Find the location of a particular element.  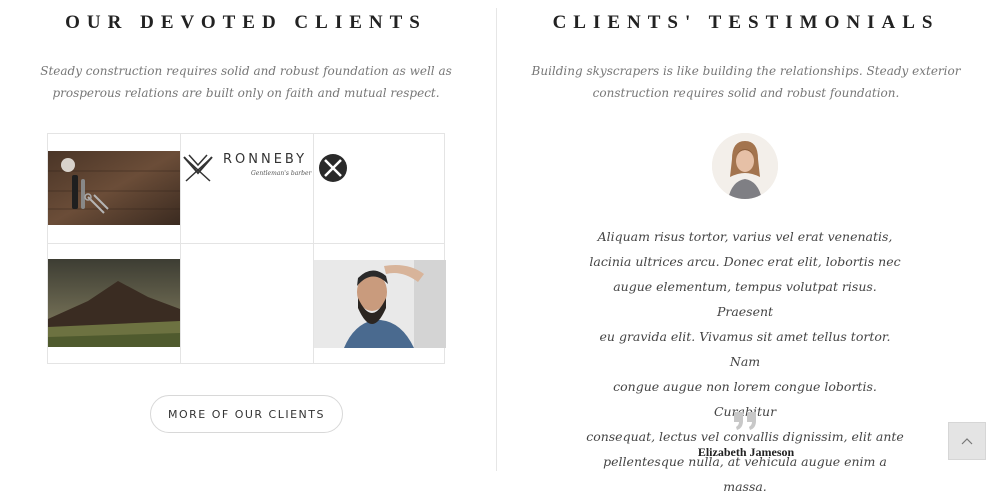

x-emblem-icon is located at coordinates (333, 168).